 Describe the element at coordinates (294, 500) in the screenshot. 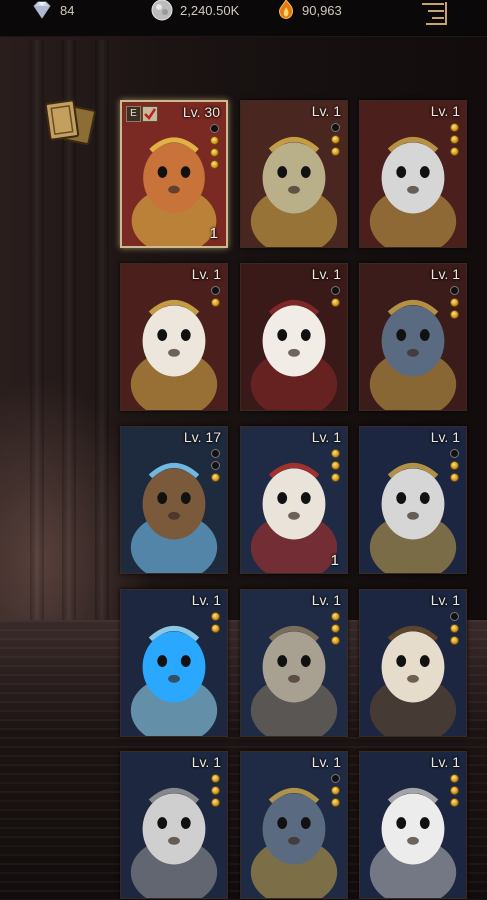

I see `pet-card: Lv. 1 1` at that location.